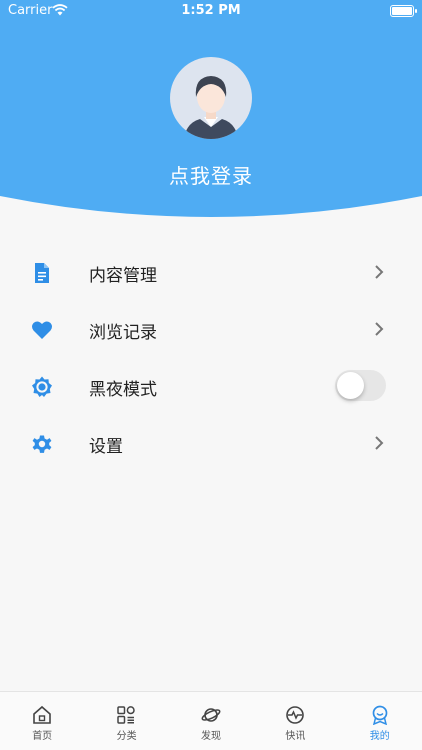  I want to click on status-bar: Carrier 1:52 PM, so click(211, 11).